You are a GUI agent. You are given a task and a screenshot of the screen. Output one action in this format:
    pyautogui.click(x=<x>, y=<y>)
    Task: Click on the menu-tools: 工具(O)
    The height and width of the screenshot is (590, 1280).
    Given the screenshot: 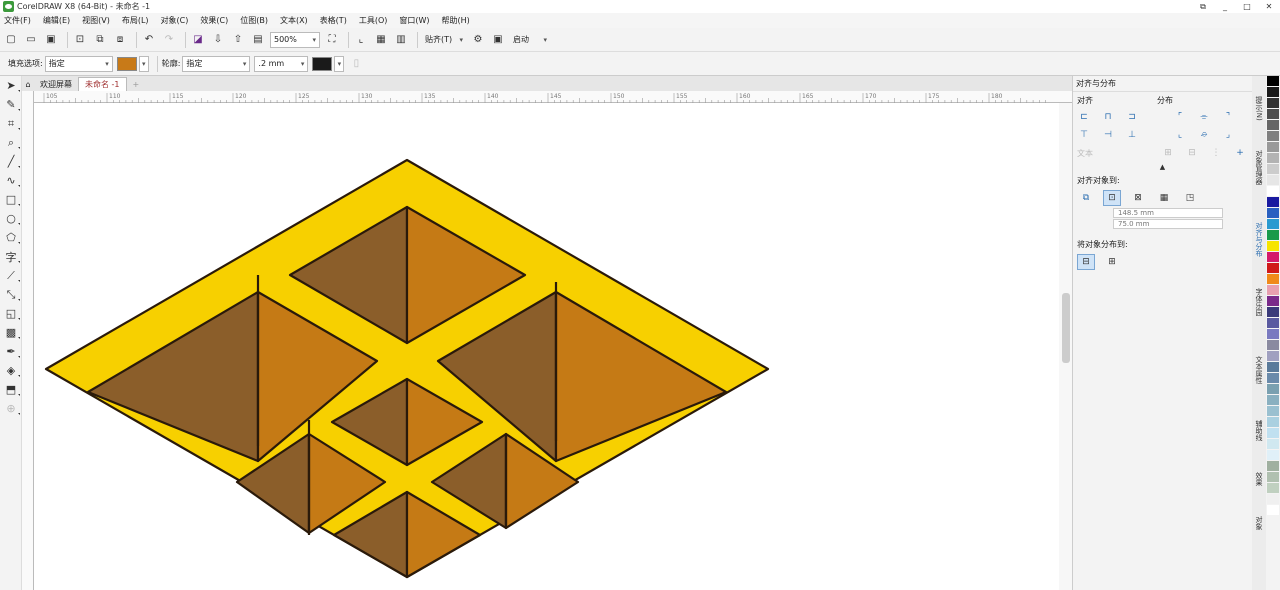 What is the action you would take?
    pyautogui.click(x=373, y=20)
    